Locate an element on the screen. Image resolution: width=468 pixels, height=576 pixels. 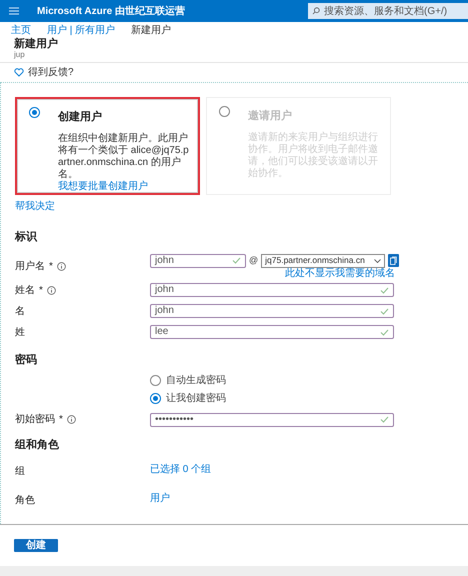
feedback-link: 得到反馈? is located at coordinates (51, 72).